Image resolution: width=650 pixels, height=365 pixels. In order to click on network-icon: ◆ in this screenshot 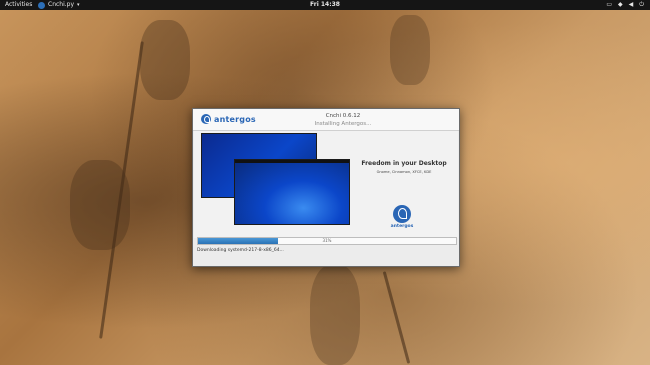, I will do `click(620, 5)`.